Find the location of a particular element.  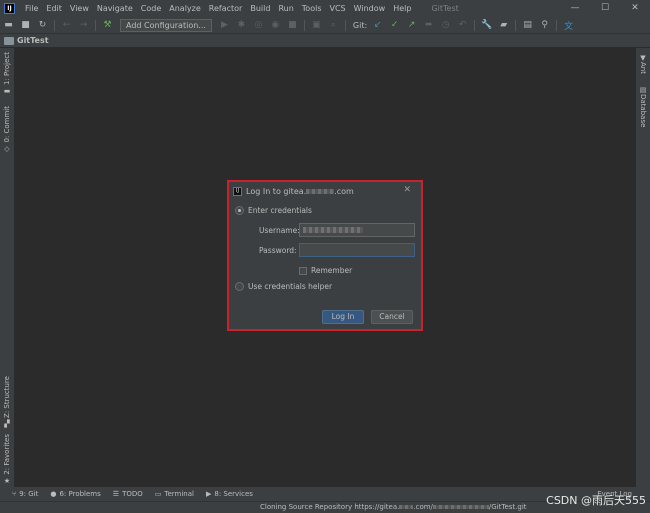

password-field is located at coordinates (357, 250).